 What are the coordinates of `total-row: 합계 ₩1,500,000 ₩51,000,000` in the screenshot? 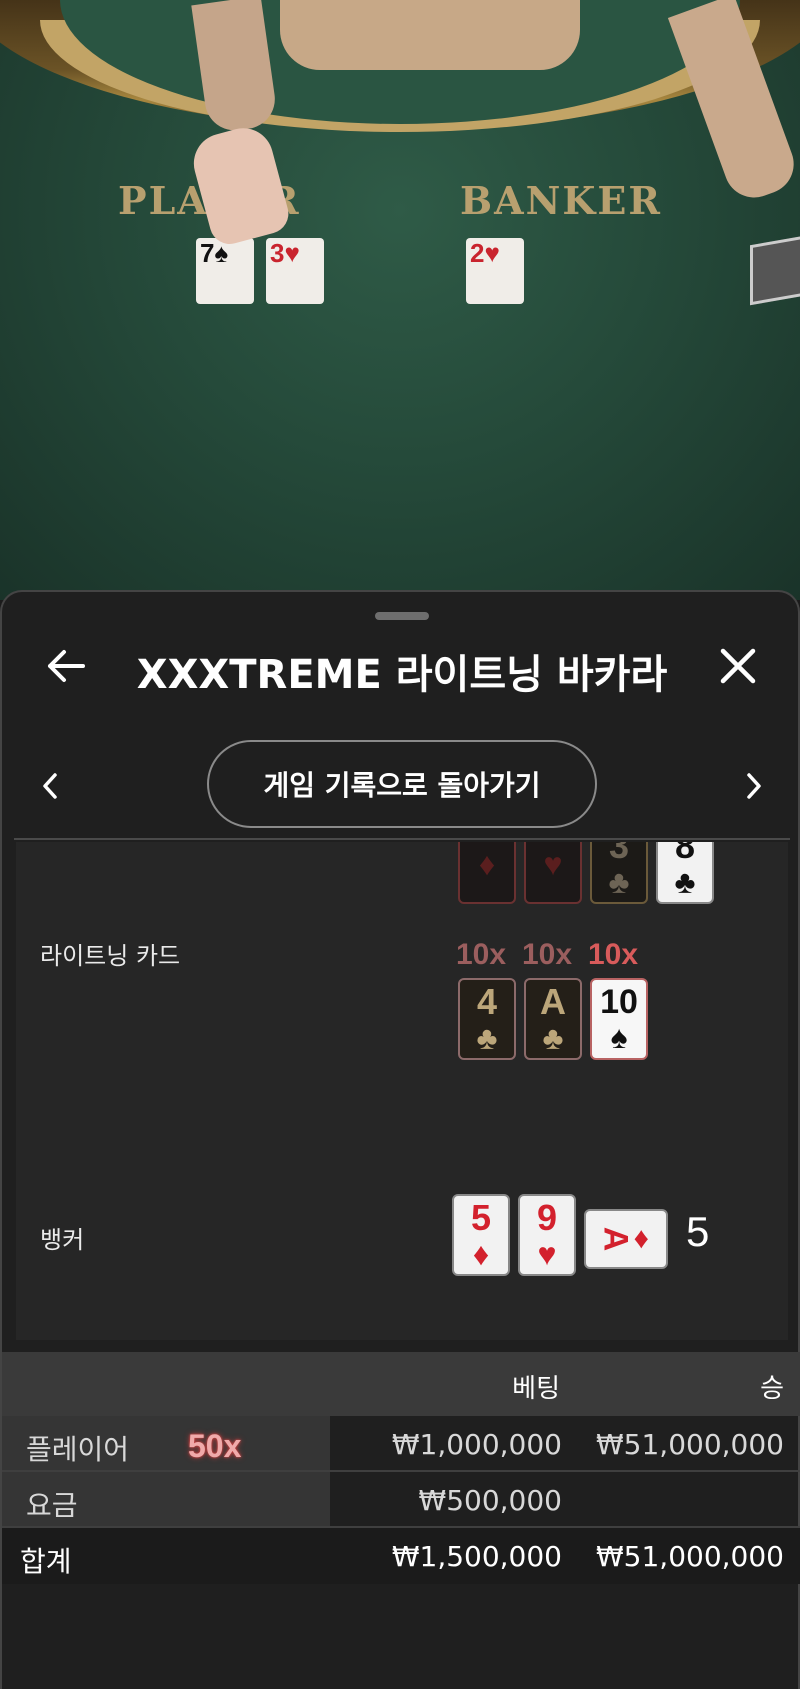 It's located at (401, 1556).